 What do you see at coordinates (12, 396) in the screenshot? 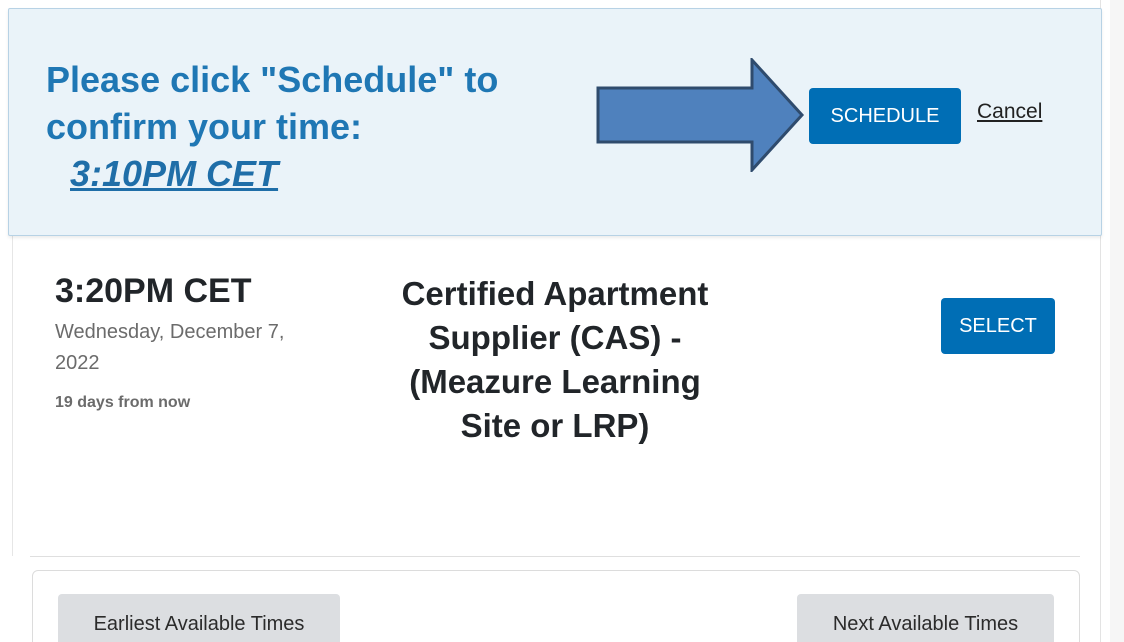
I see `content-edge-left` at bounding box center [12, 396].